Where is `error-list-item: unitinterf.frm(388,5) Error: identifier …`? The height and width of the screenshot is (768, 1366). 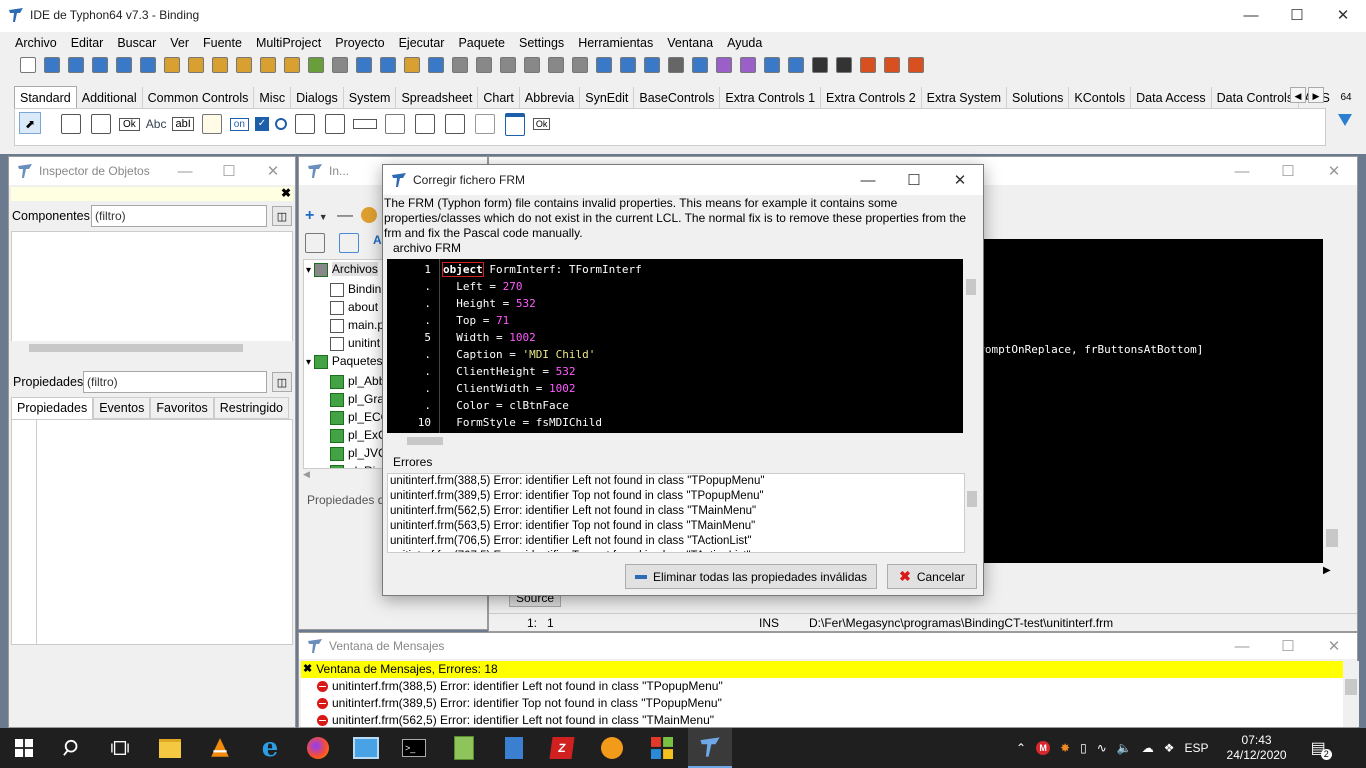
error-list-item: unitinterf.frm(388,5) Error: identifier … is located at coordinates (677, 481).